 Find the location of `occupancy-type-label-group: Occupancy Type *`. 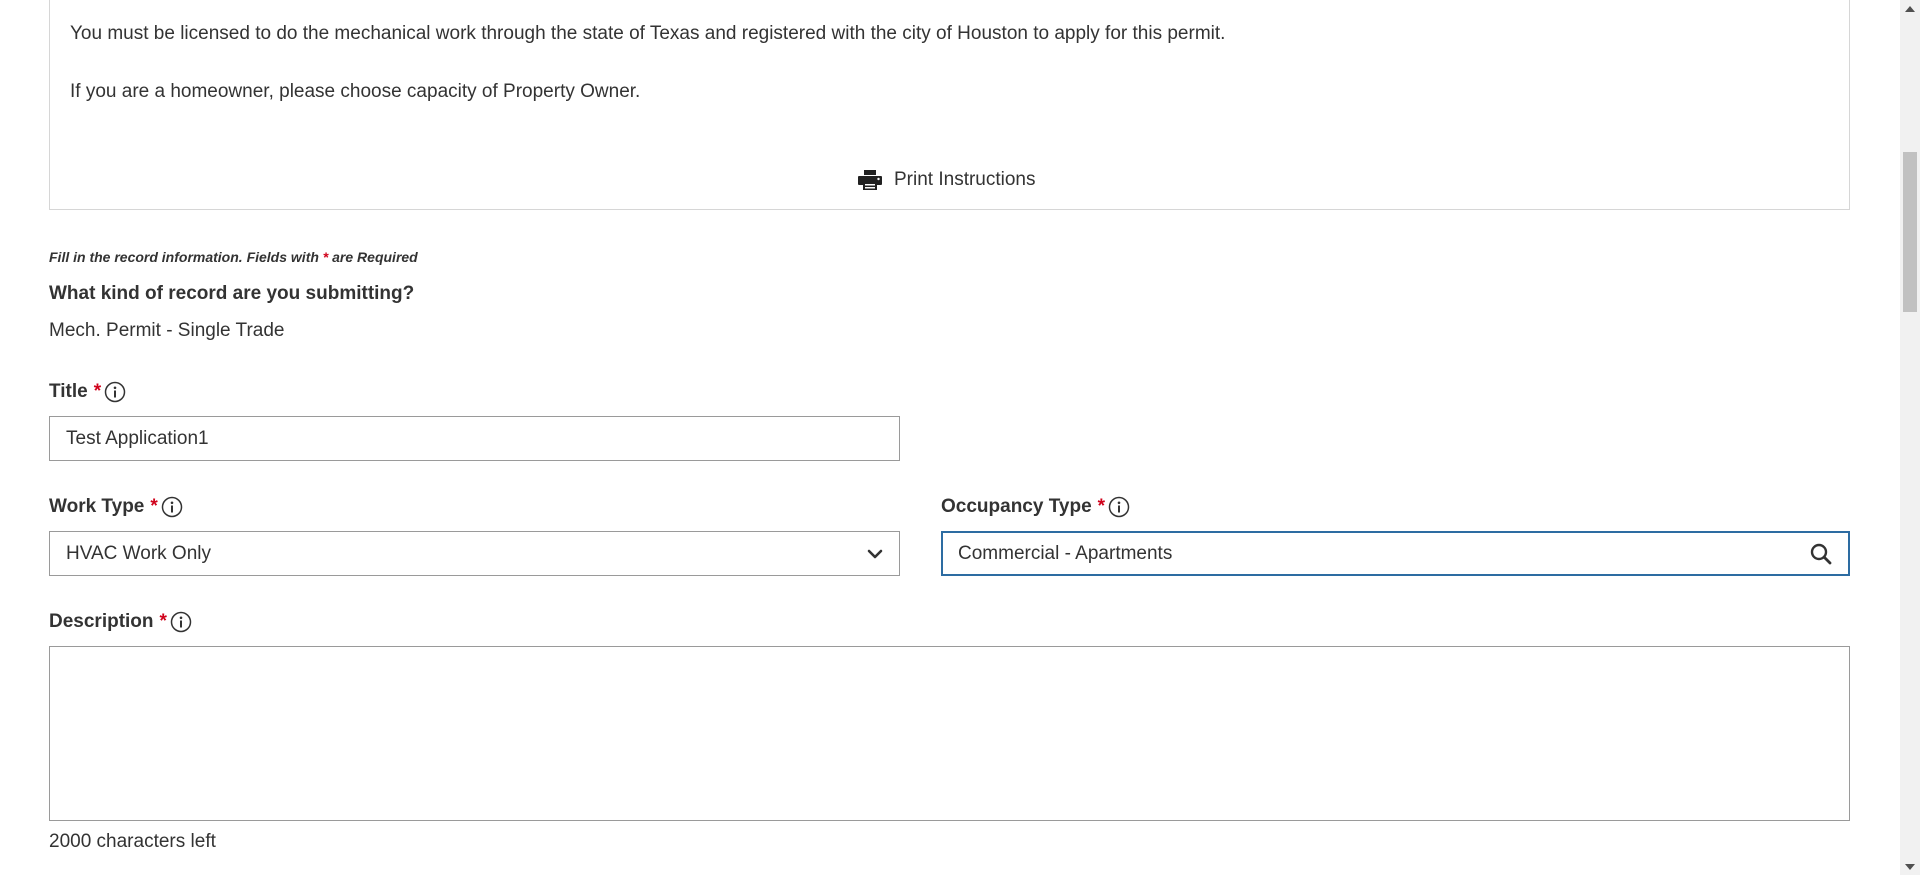

occupancy-type-label-group: Occupancy Type * is located at coordinates (1035, 507).